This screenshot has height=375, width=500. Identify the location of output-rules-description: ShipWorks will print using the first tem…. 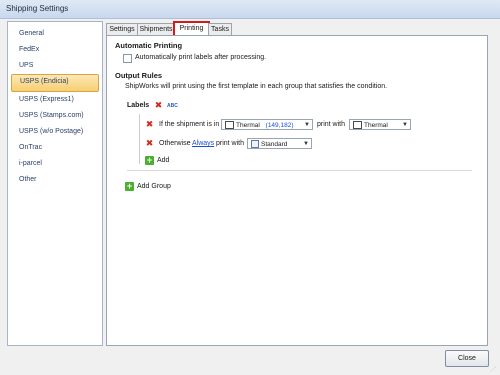
(256, 86).